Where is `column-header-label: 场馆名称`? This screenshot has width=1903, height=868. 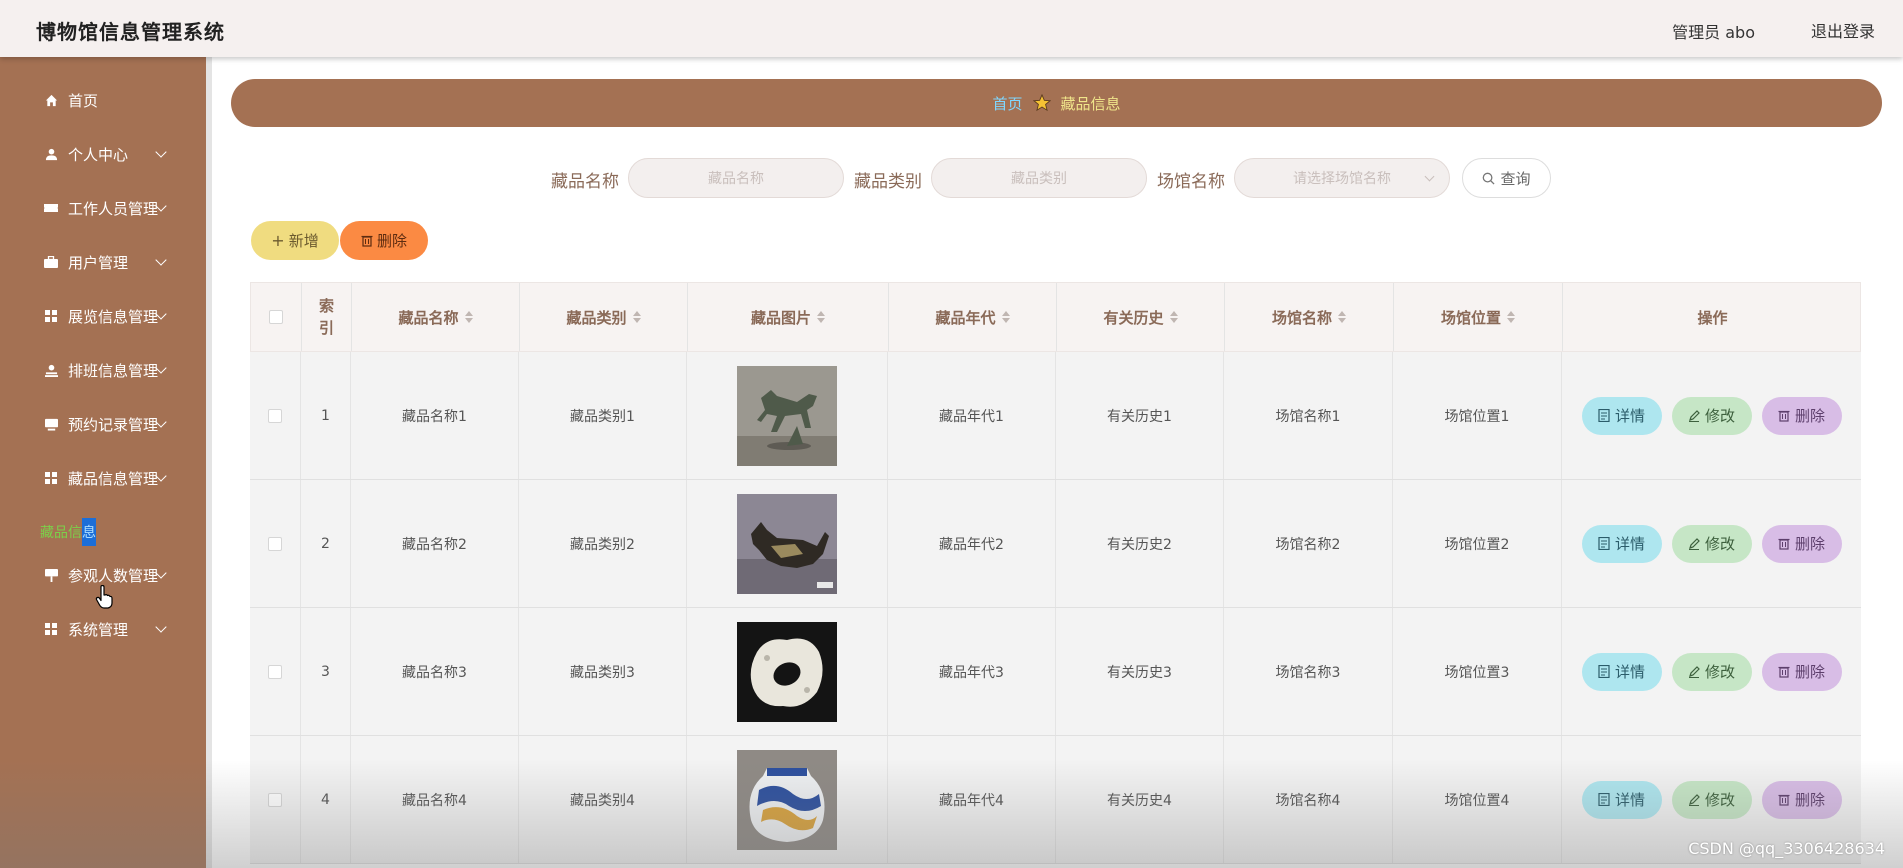 column-header-label: 场馆名称 is located at coordinates (1301, 317).